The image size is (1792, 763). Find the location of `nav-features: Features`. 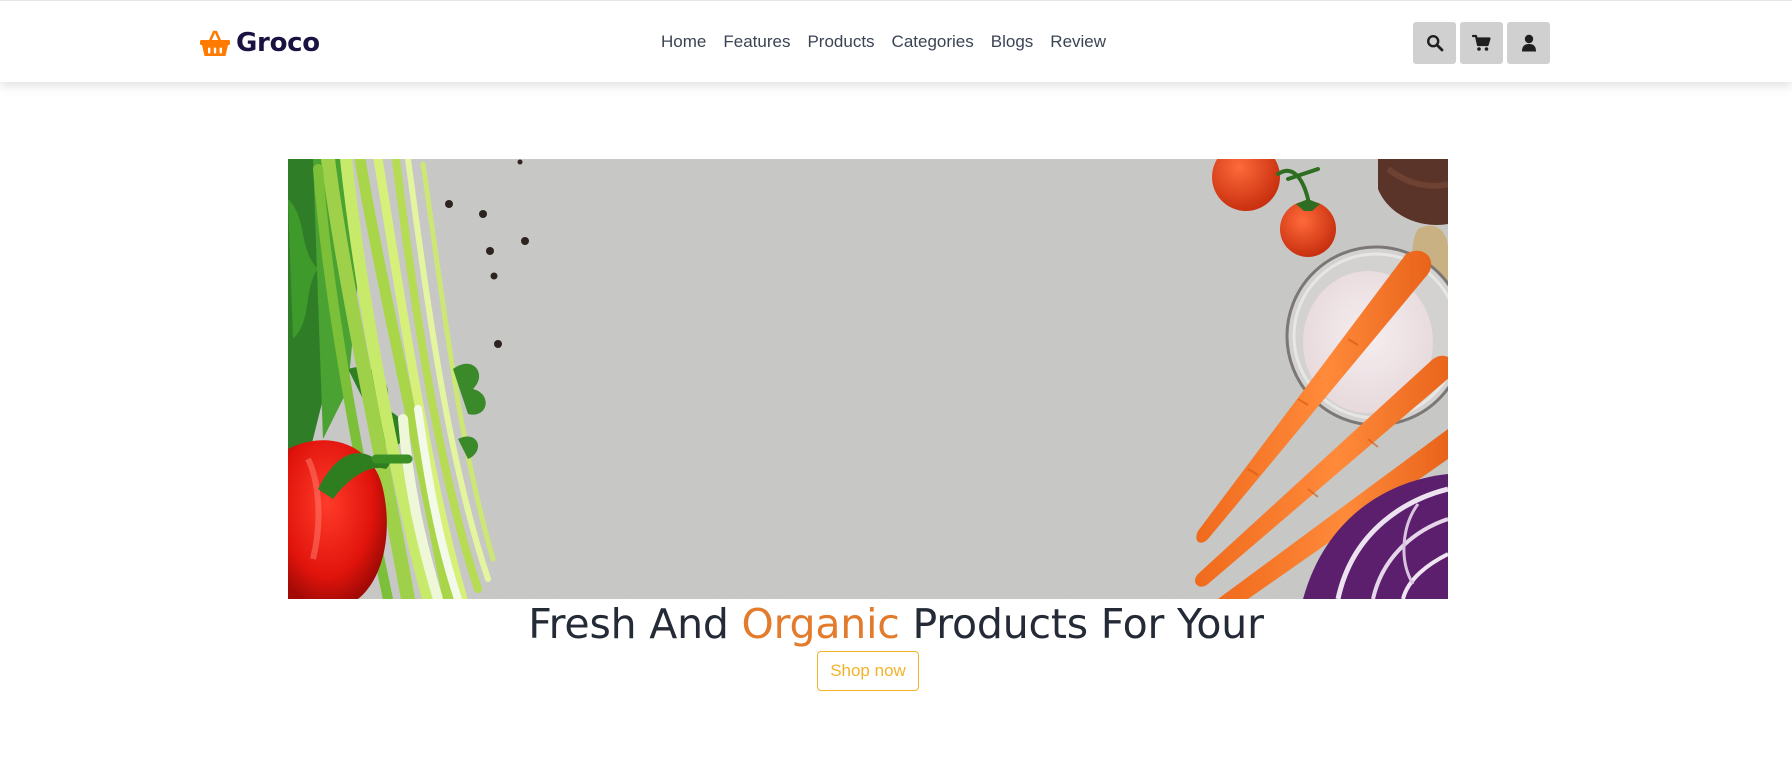

nav-features: Features is located at coordinates (756, 42).